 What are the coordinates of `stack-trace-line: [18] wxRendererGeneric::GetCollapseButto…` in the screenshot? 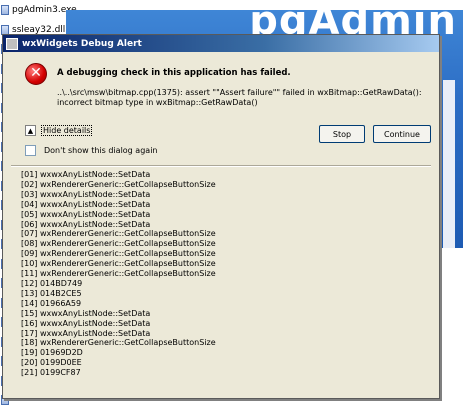 It's located at (118, 343).